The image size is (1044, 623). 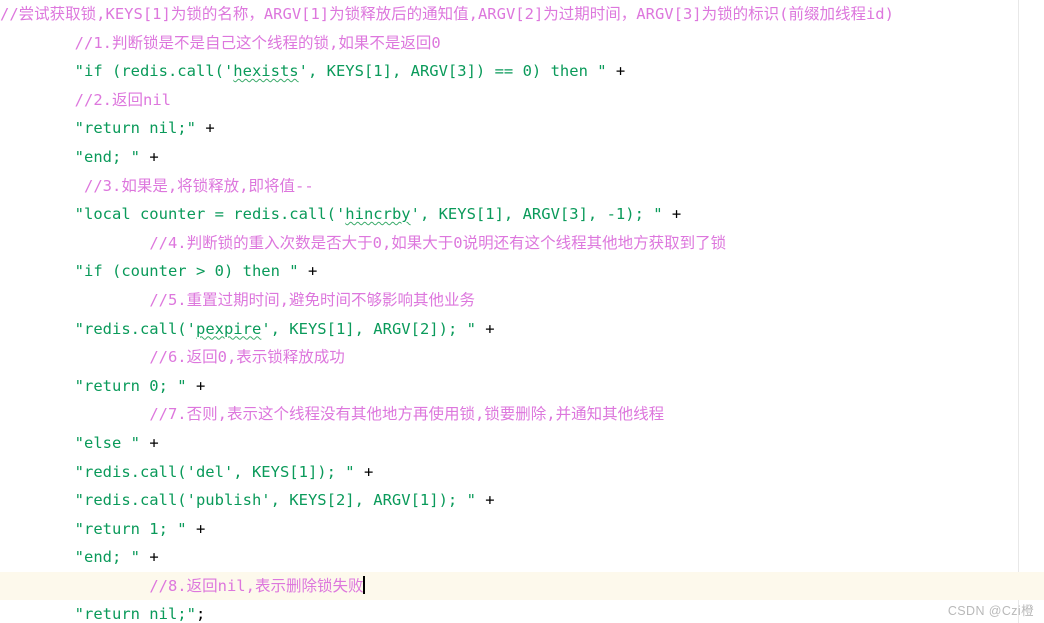 I want to click on code-line-content: //5.重置过期时间,避免时间不够影响其他业务, so click(x=237, y=300).